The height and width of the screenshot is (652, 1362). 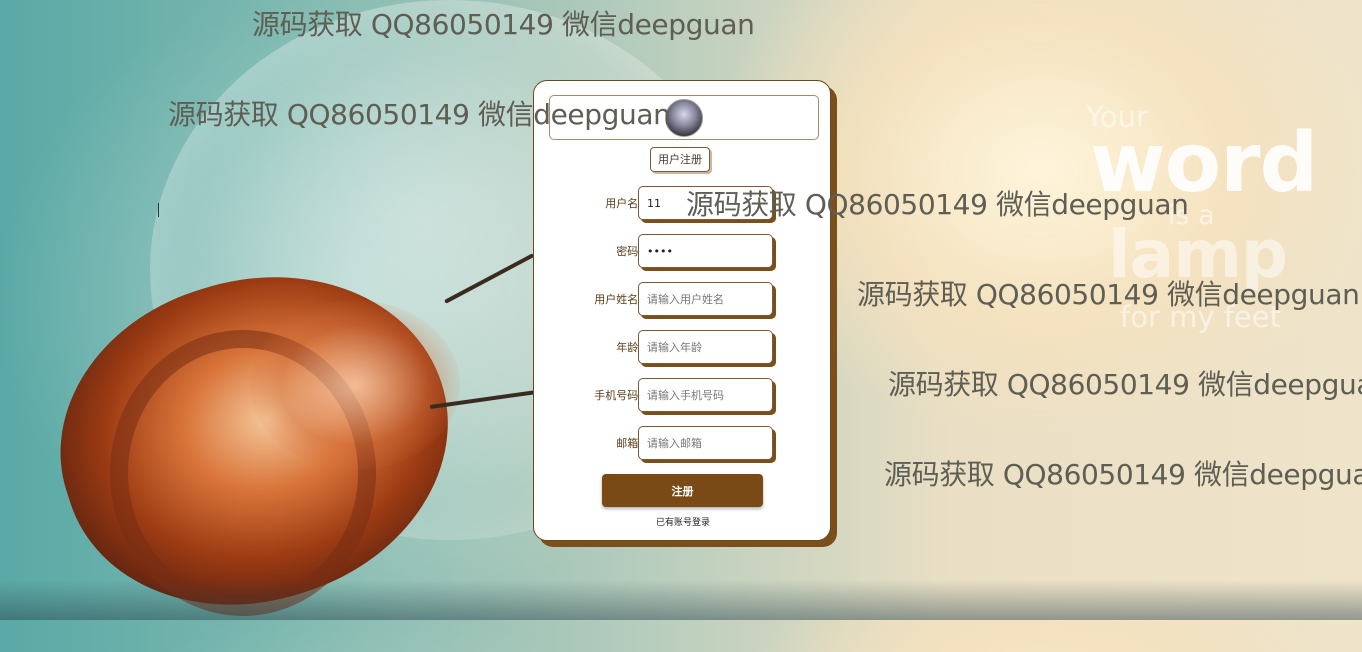 What do you see at coordinates (618, 299) in the screenshot?
I see `realname-label: 用户姓名:` at bounding box center [618, 299].